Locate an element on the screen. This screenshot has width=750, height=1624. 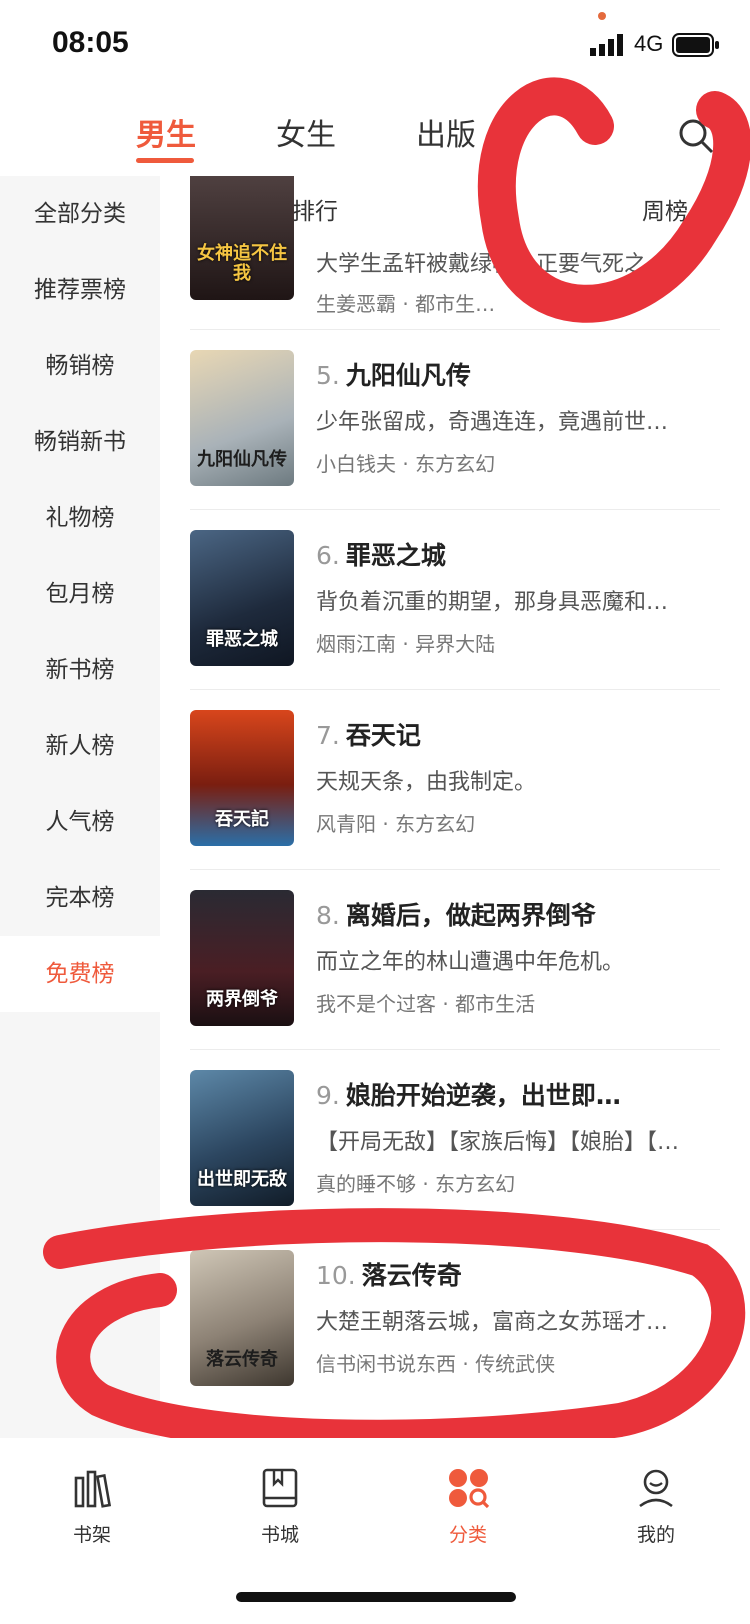
book-item: 吞天記 7. 吞天记 天规天条，由我制定。 风青阳 · 东方玄幻 is located at coordinates (455, 780).